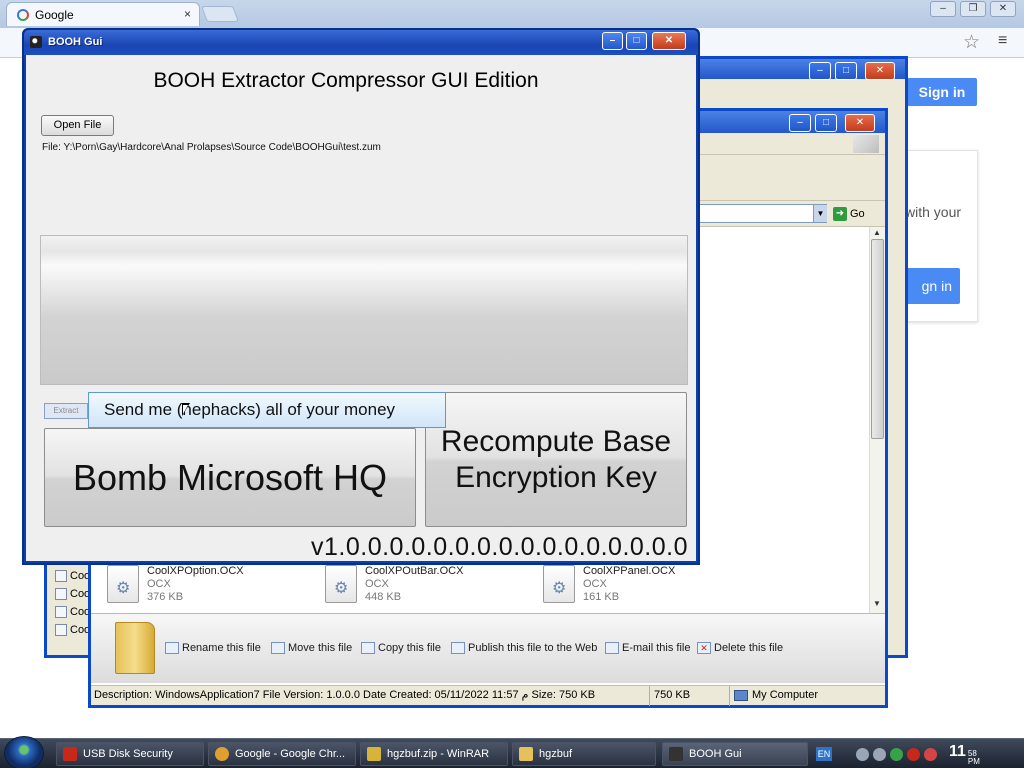 The image size is (1024, 768). I want to click on windows-logo-icon, so click(866, 144).